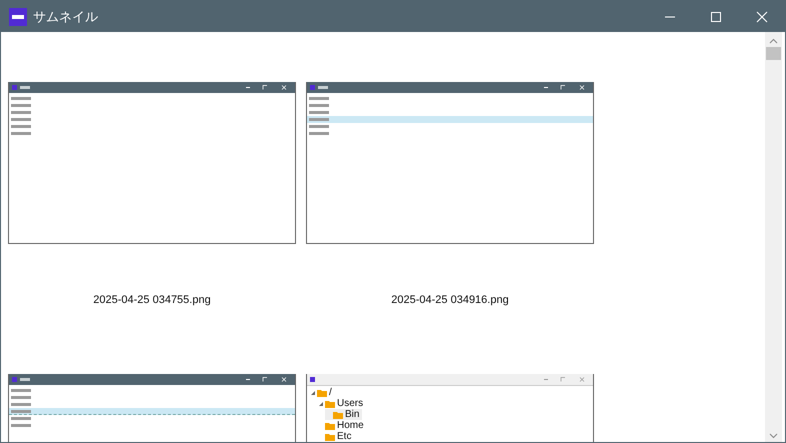 The width and height of the screenshot is (786, 443). Describe the element at coordinates (450, 300) in the screenshot. I see `file-name: 2025-04-25 034916.png` at that location.